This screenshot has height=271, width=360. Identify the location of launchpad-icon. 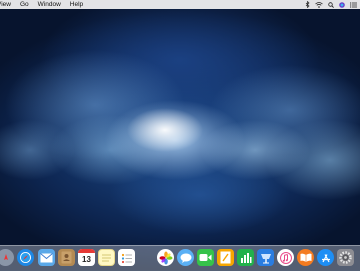
(7, 257).